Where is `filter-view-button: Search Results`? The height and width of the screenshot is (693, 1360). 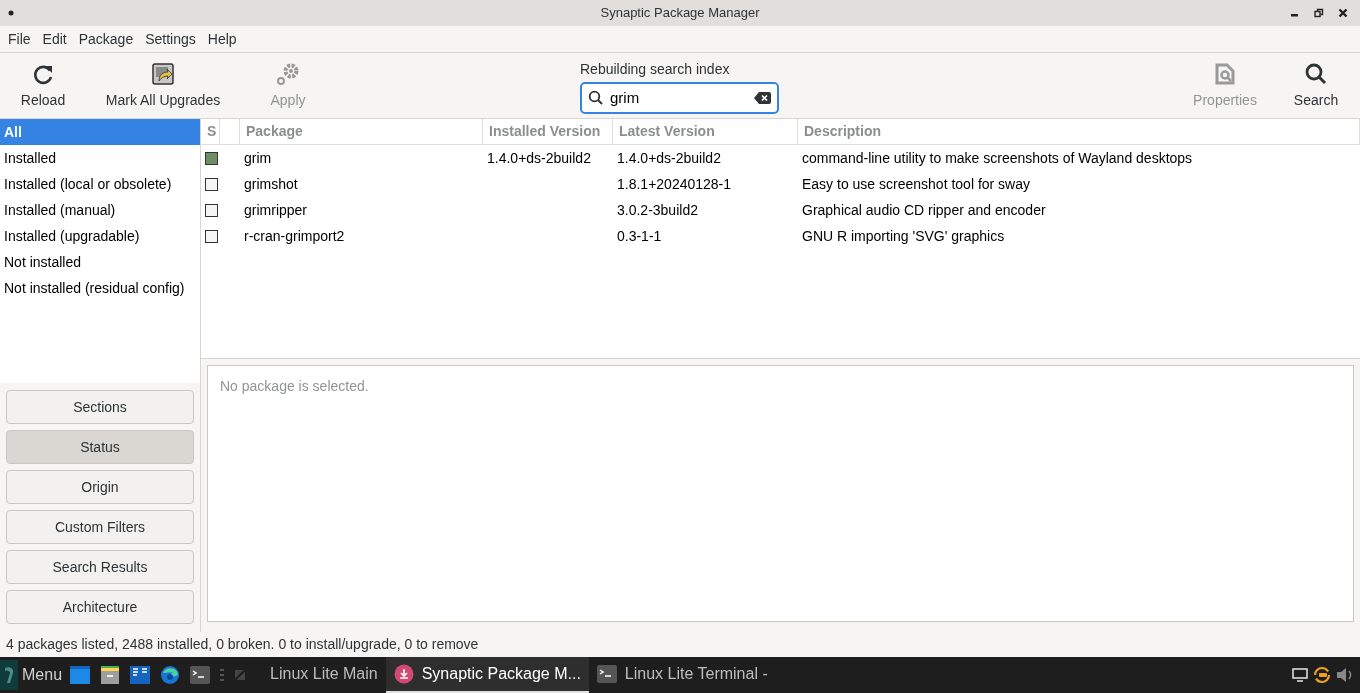 filter-view-button: Search Results is located at coordinates (100, 567).